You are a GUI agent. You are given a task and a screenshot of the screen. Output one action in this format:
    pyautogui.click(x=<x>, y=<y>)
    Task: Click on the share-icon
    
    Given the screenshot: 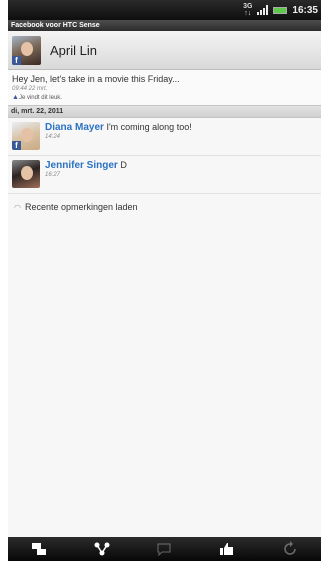 What is the action you would take?
    pyautogui.click(x=102, y=549)
    